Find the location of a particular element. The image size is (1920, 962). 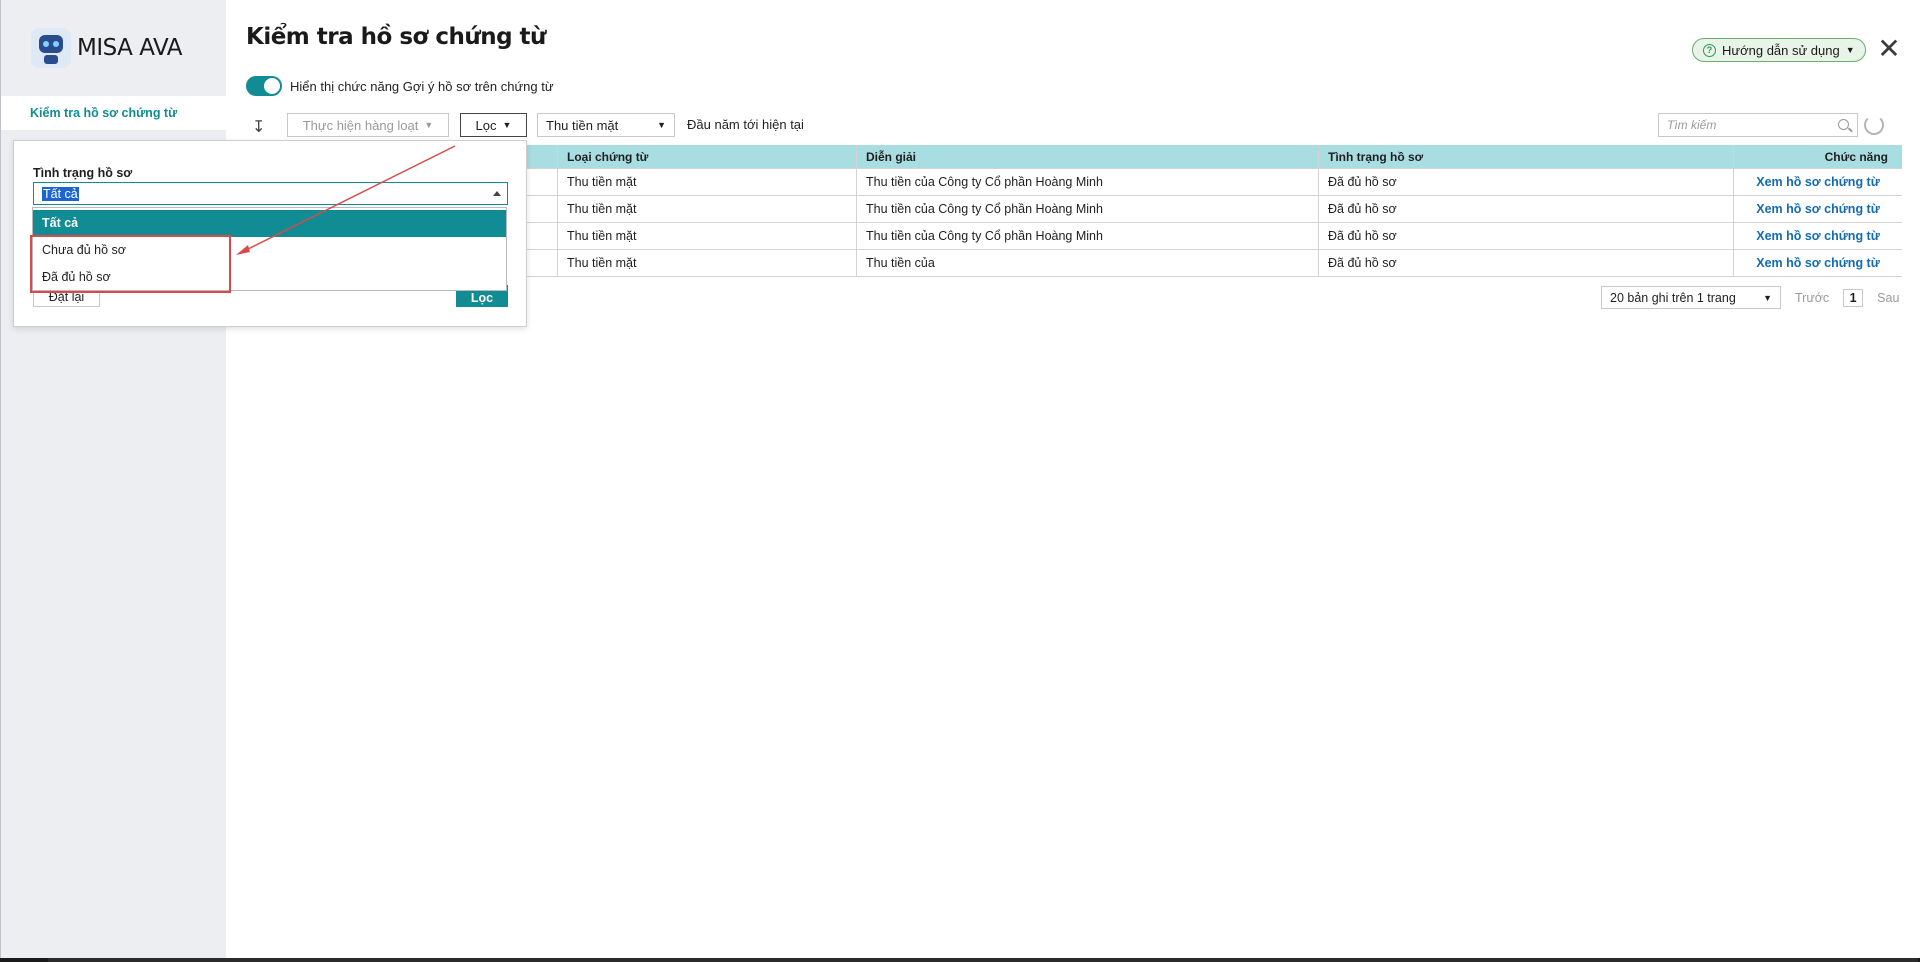

search-input: Tìm kiếm is located at coordinates (1758, 125).